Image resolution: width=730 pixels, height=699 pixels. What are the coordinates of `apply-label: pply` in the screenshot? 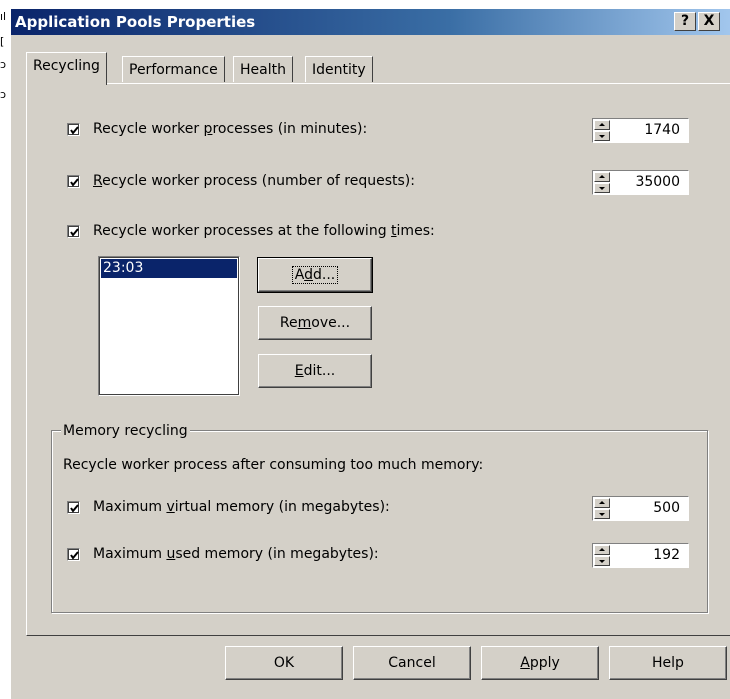 It's located at (544, 663).